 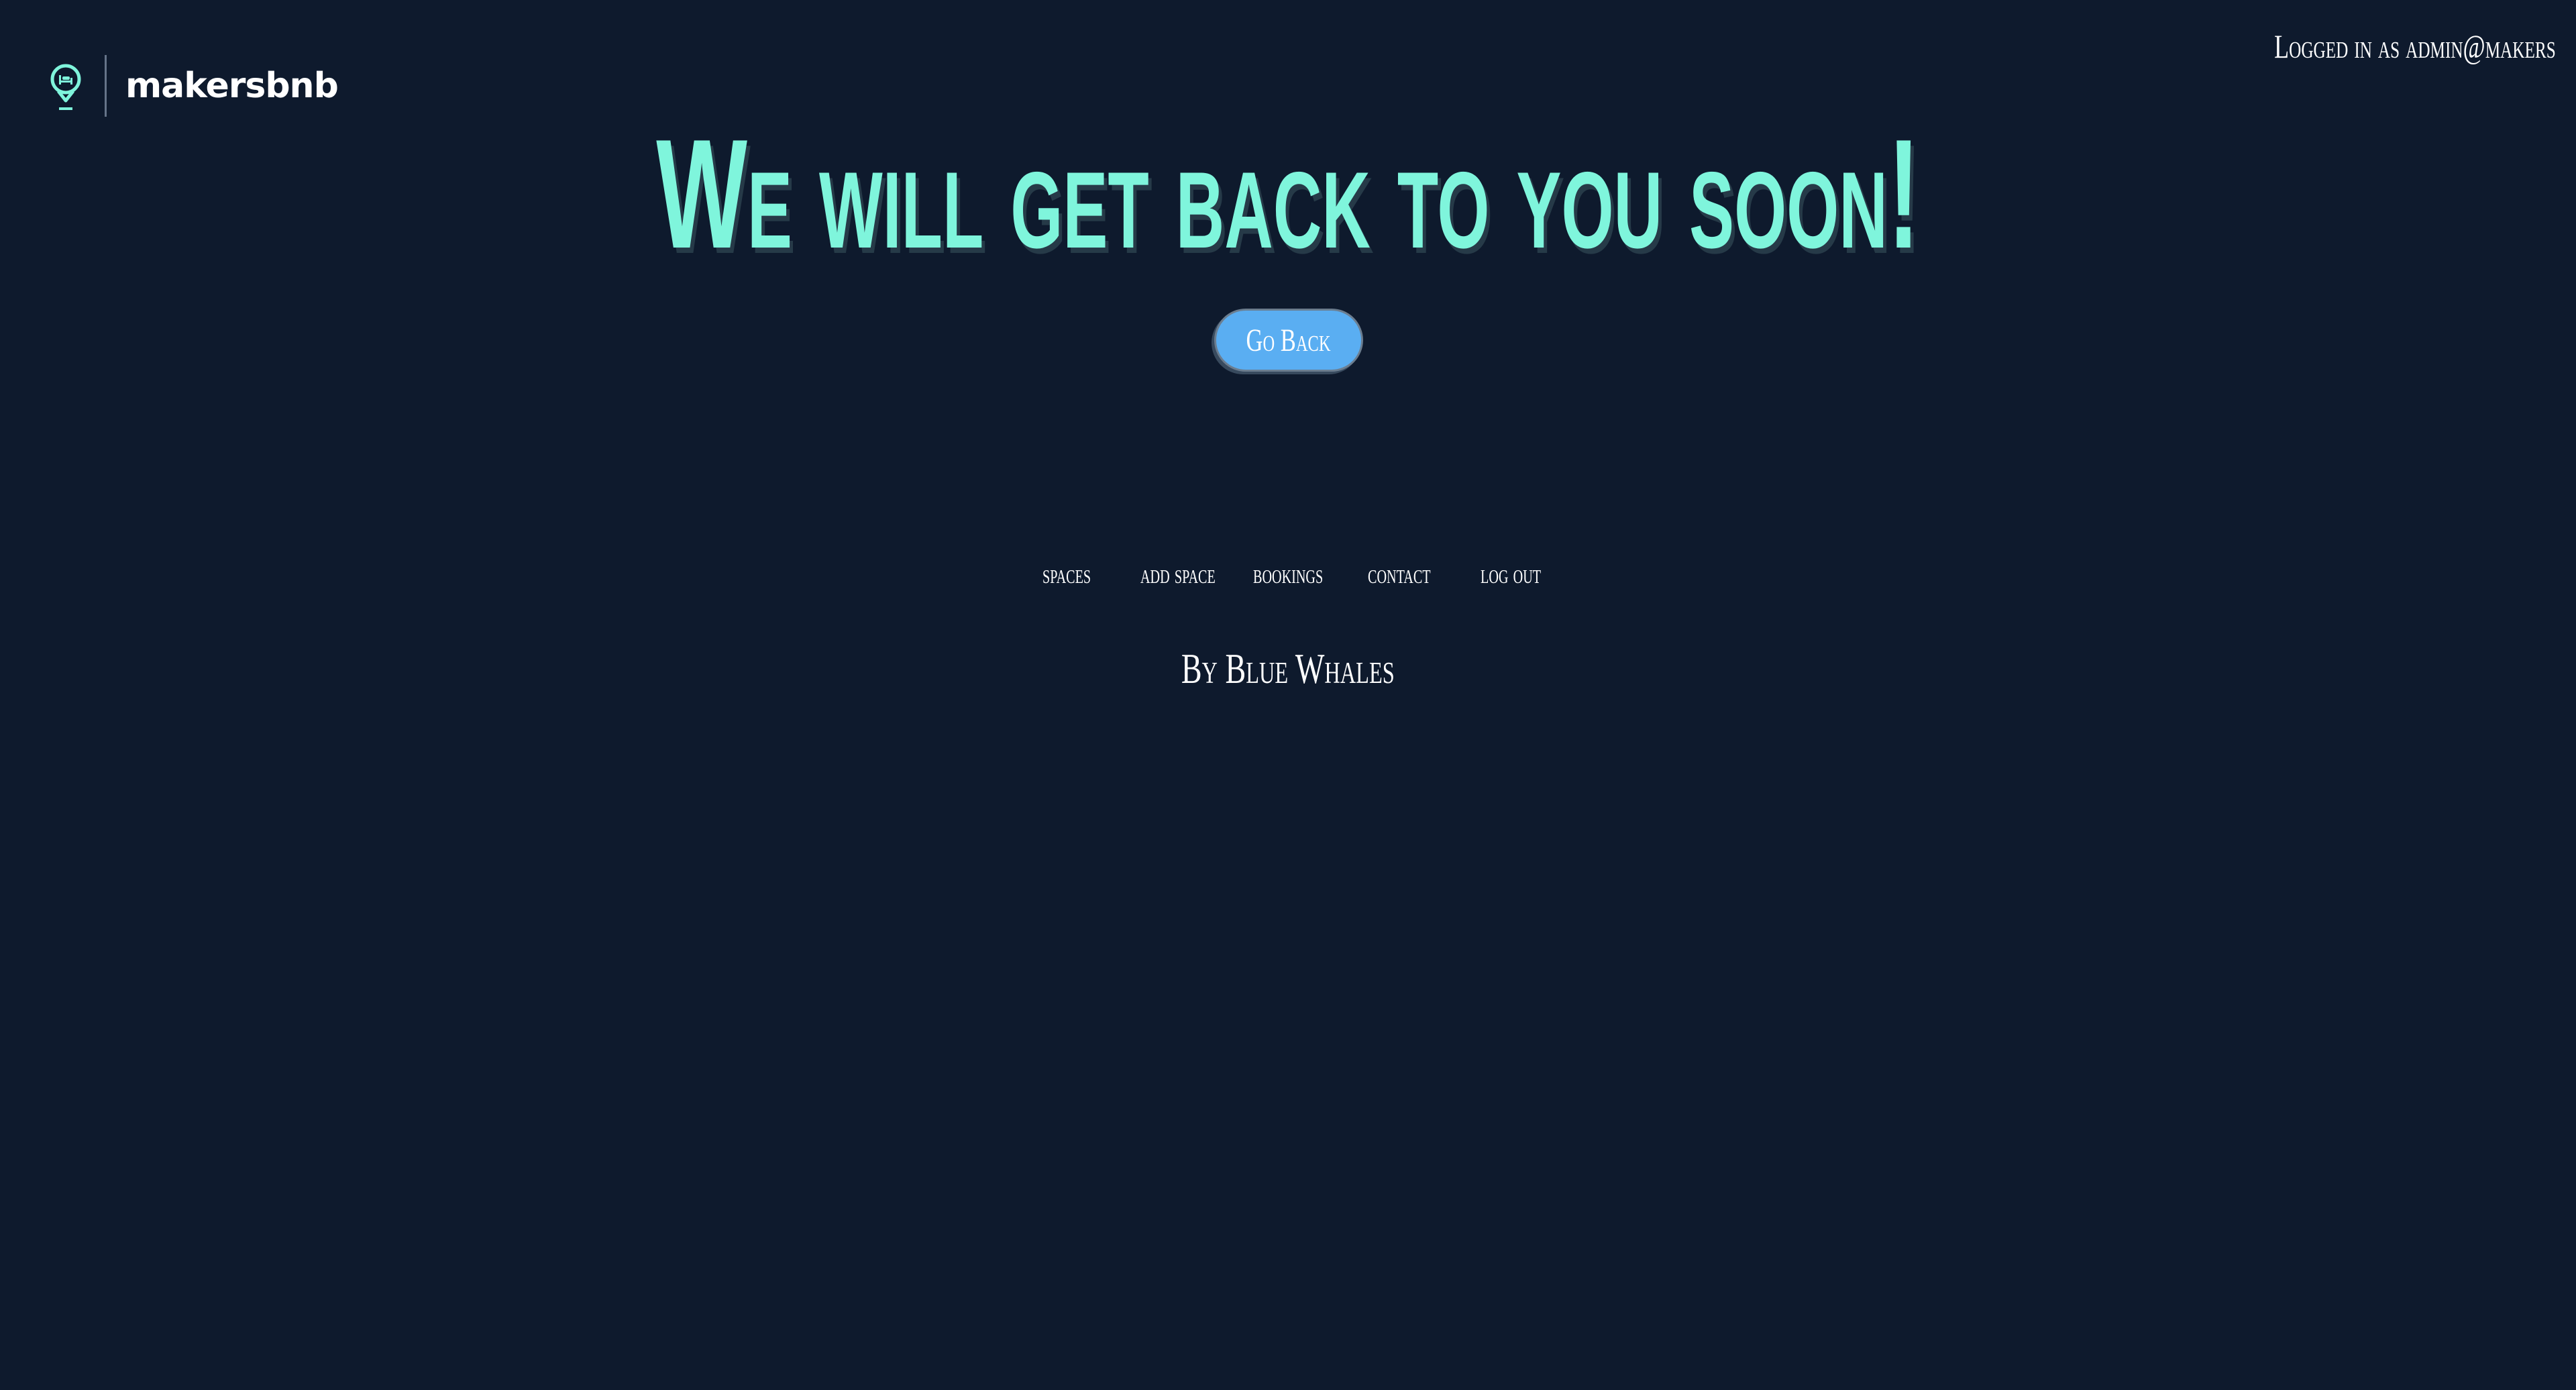 I want to click on nav-link-bookings: bookings, so click(x=1288, y=574).